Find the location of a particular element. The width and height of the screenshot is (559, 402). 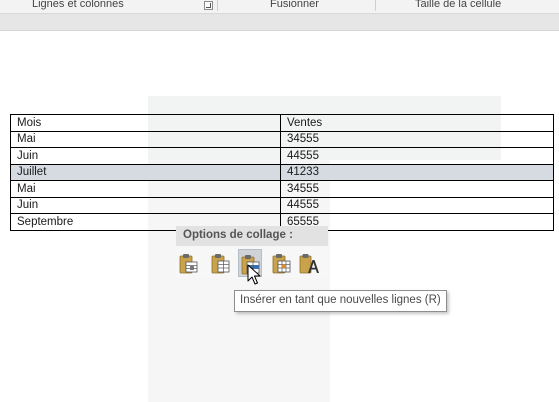

paste-nested-table-button is located at coordinates (189, 263).